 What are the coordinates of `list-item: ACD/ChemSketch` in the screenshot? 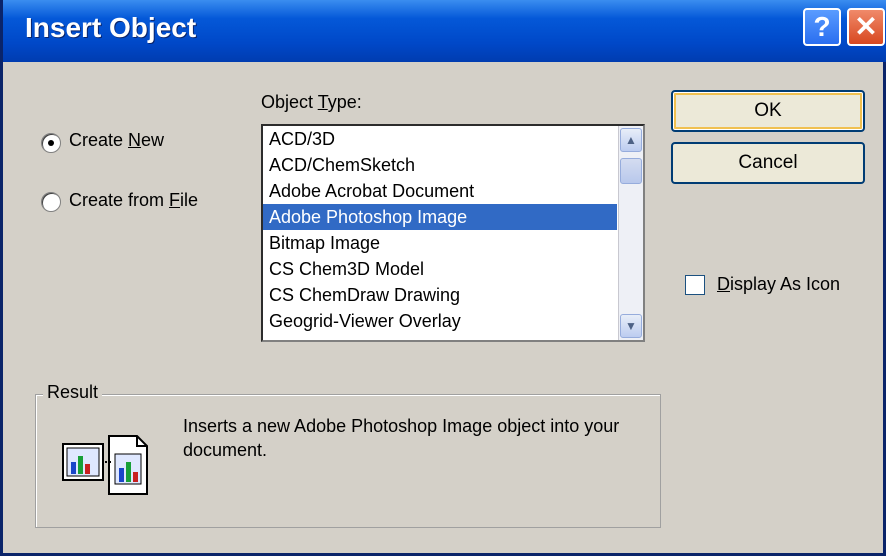 It's located at (440, 165).